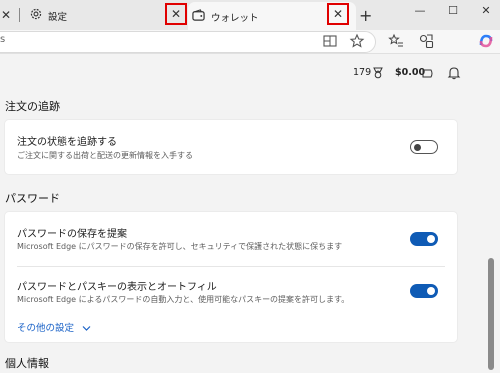  Describe the element at coordinates (420, 10) in the screenshot. I see `minimize-button: —` at that location.